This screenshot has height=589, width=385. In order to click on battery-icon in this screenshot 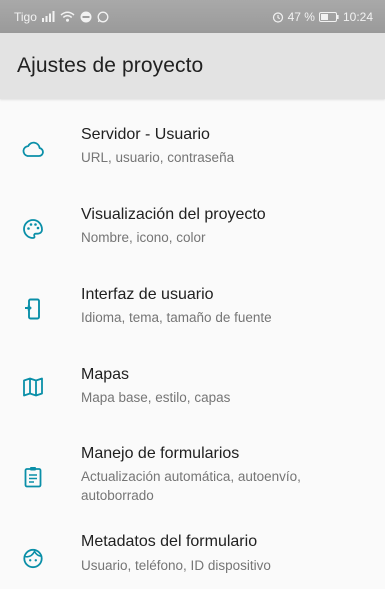, I will do `click(328, 16)`.